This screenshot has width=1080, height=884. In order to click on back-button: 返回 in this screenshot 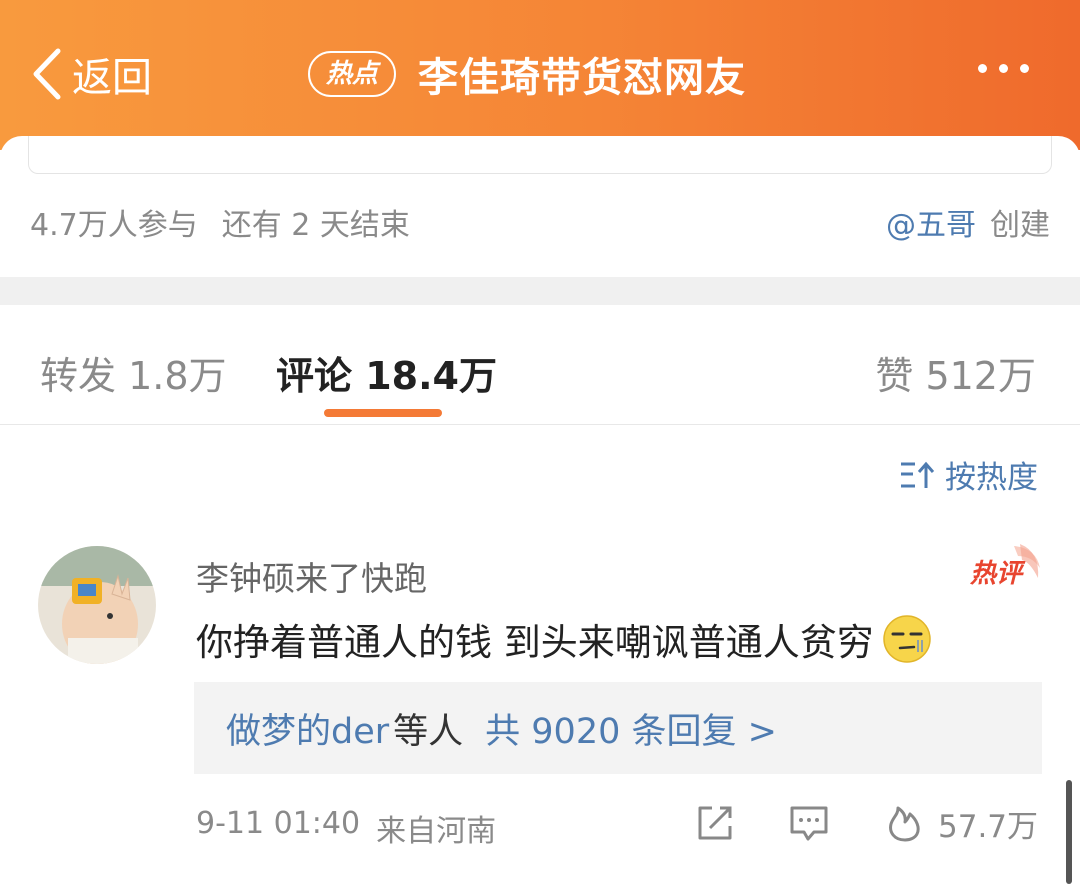, I will do `click(91, 74)`.